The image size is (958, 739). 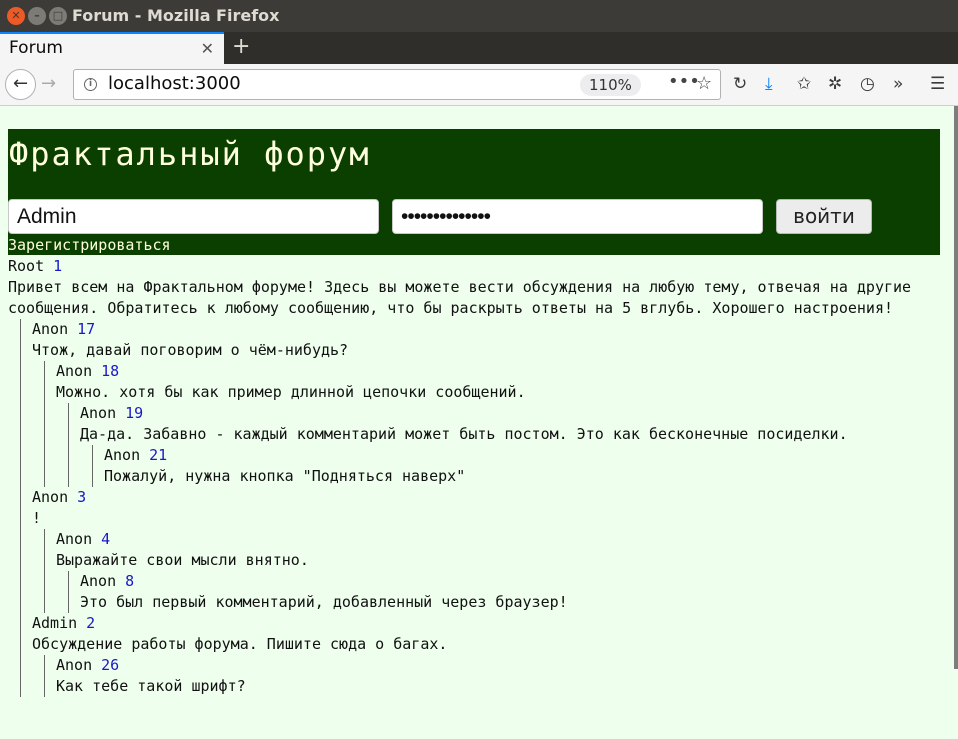 I want to click on window-titlebar: ✕ – □ Forum - Mozilla Firefox, so click(x=479, y=16).